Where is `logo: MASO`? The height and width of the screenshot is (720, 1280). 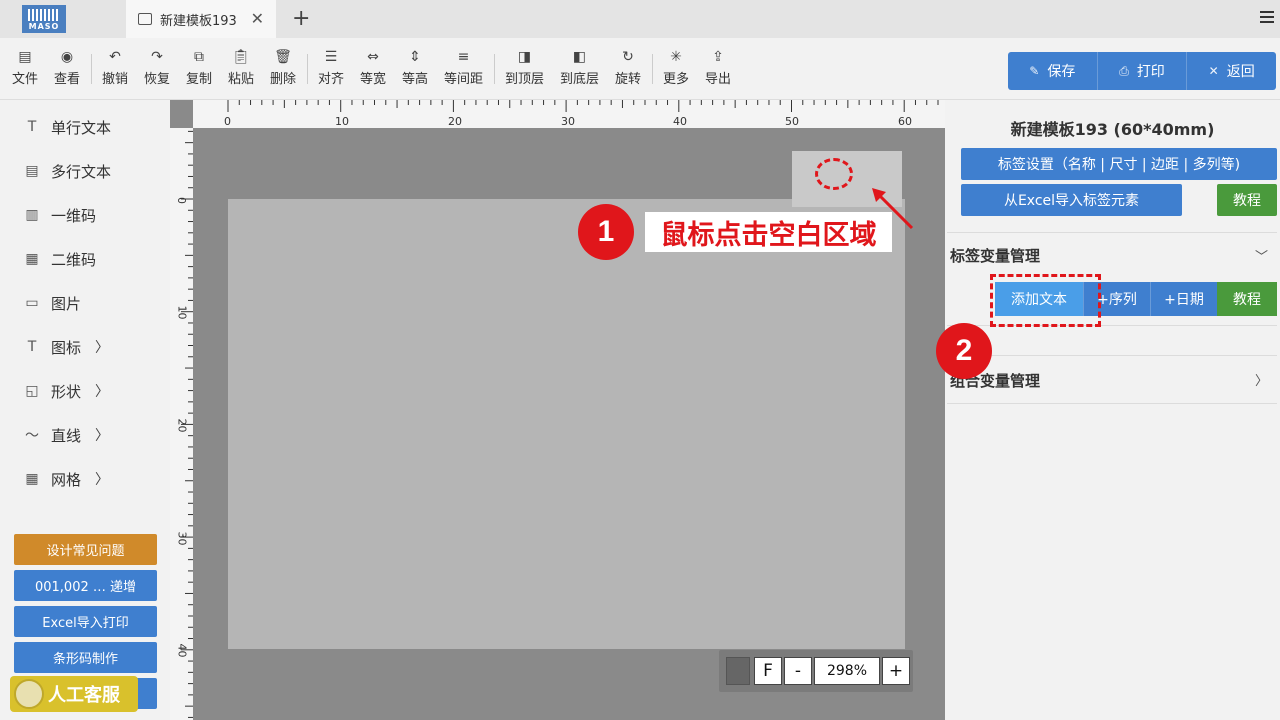 logo: MASO is located at coordinates (44, 19).